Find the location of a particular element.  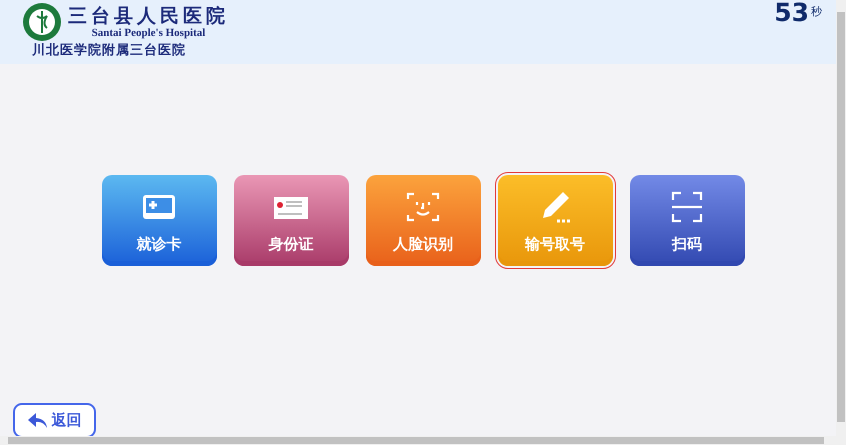

back-arrow-icon is located at coordinates (38, 420).